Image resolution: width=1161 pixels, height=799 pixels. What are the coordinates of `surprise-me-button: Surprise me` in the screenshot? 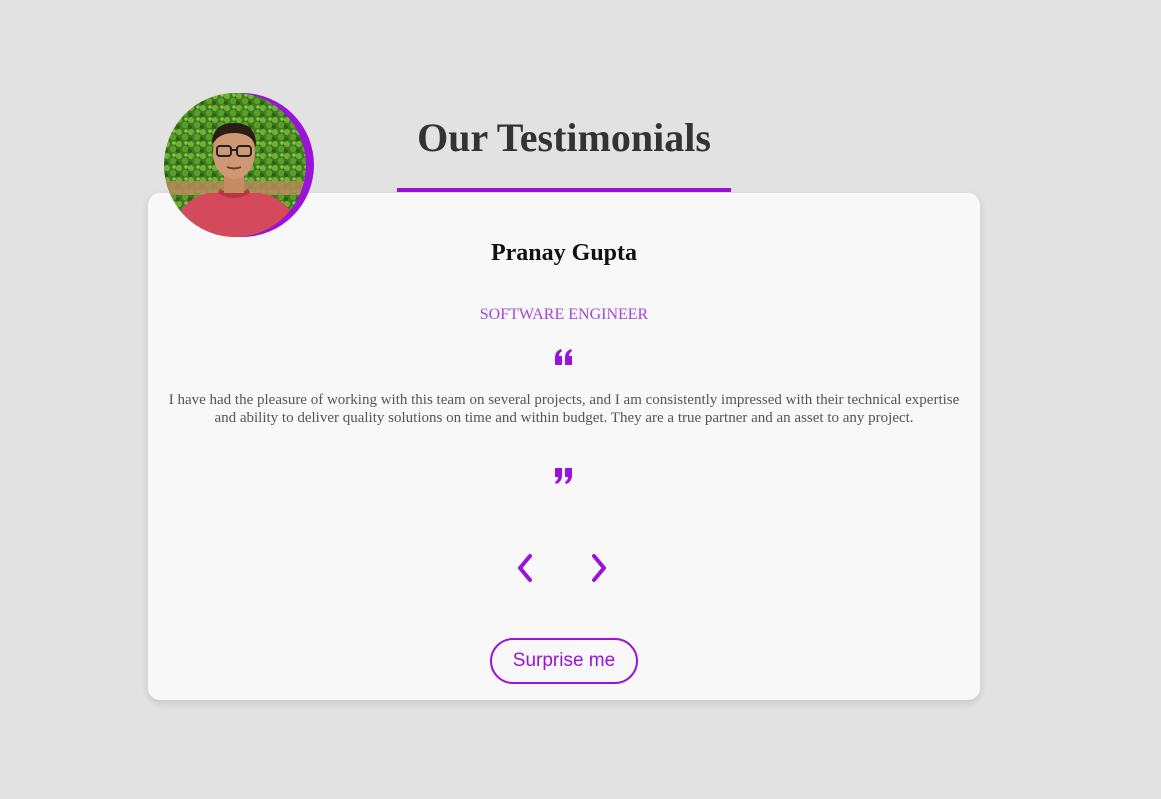 It's located at (564, 661).